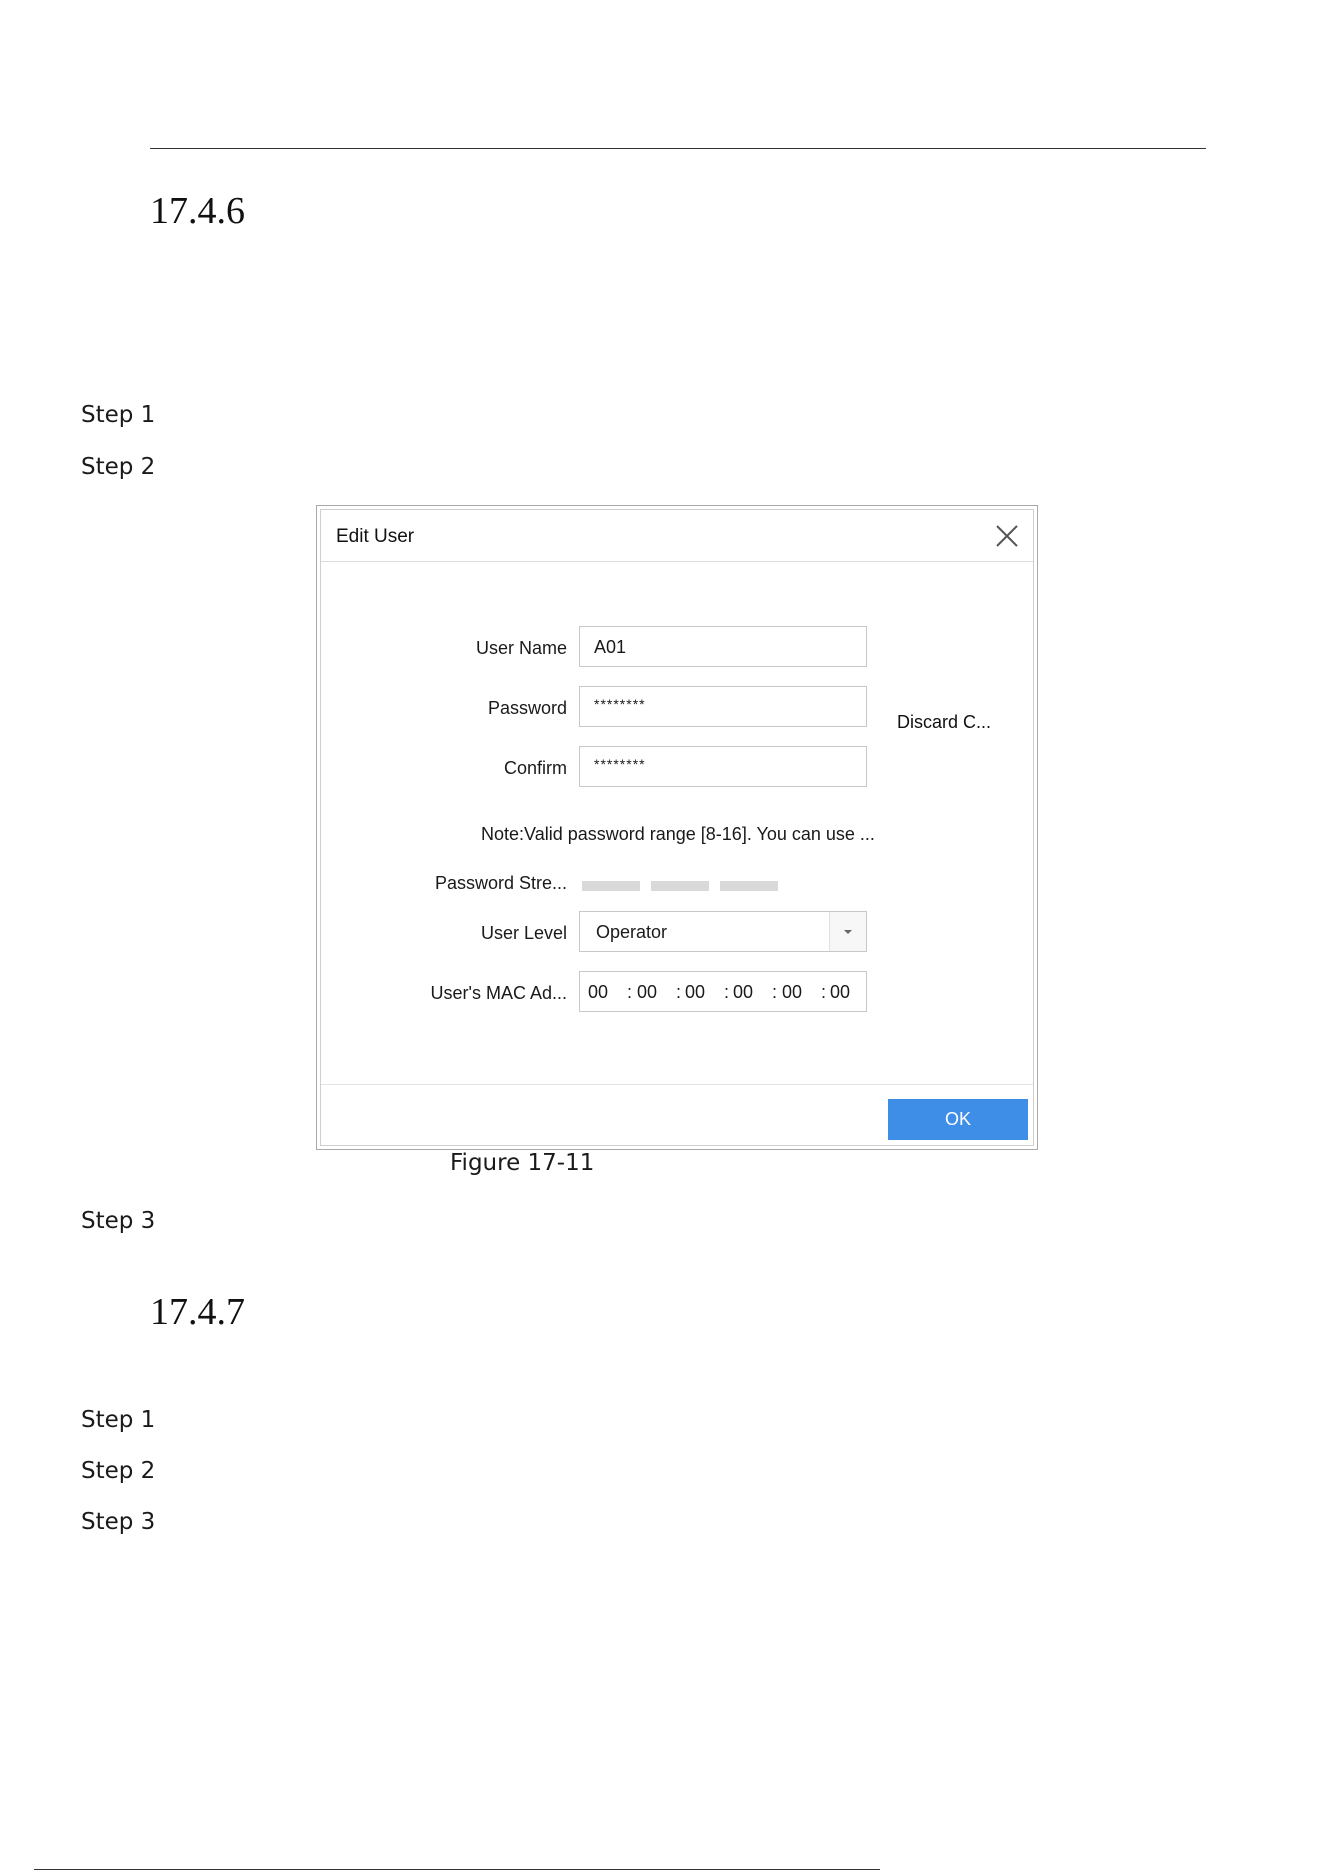  I want to click on user-name-value: A01, so click(610, 647).